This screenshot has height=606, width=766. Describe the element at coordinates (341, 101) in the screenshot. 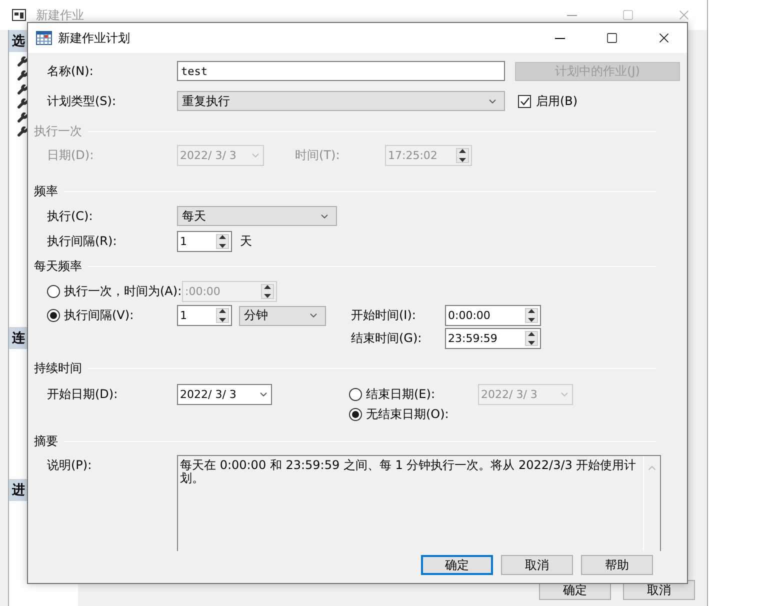

I see `schedule-type-dropdown: 重复执行` at that location.